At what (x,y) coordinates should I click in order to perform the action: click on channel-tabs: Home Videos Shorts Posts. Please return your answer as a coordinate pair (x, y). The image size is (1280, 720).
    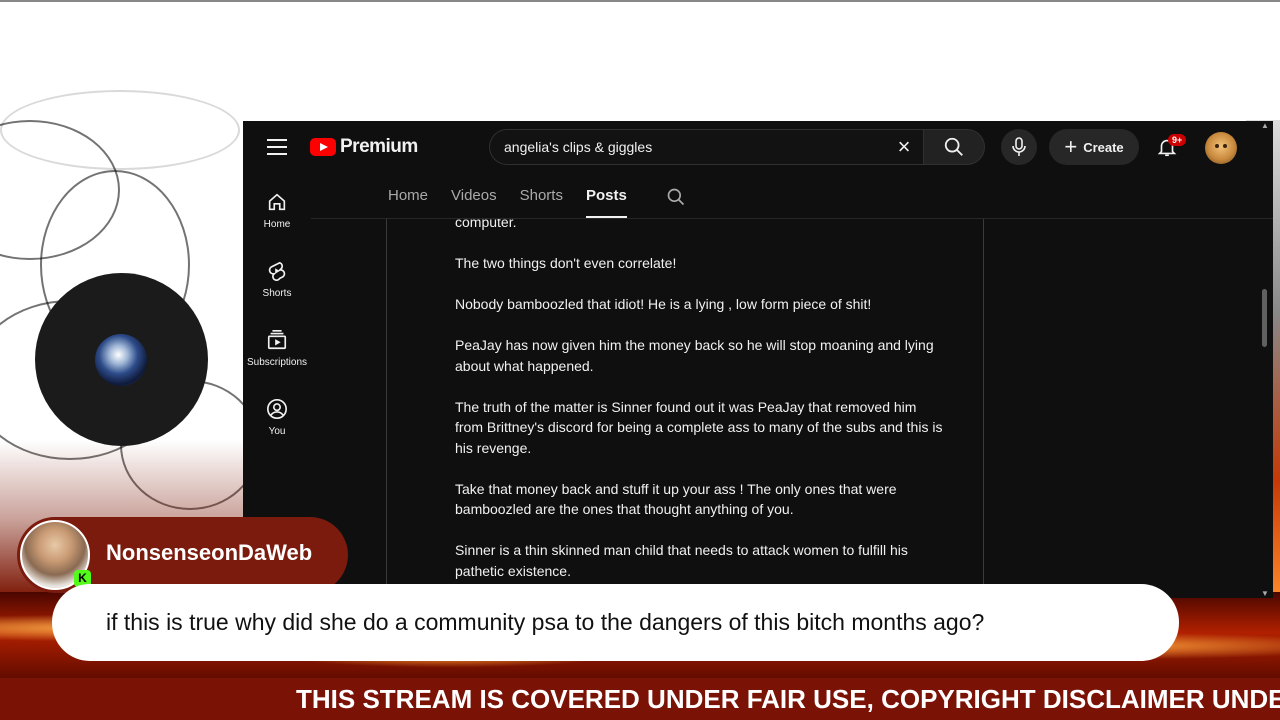
    Looking at the image, I should click on (536, 199).